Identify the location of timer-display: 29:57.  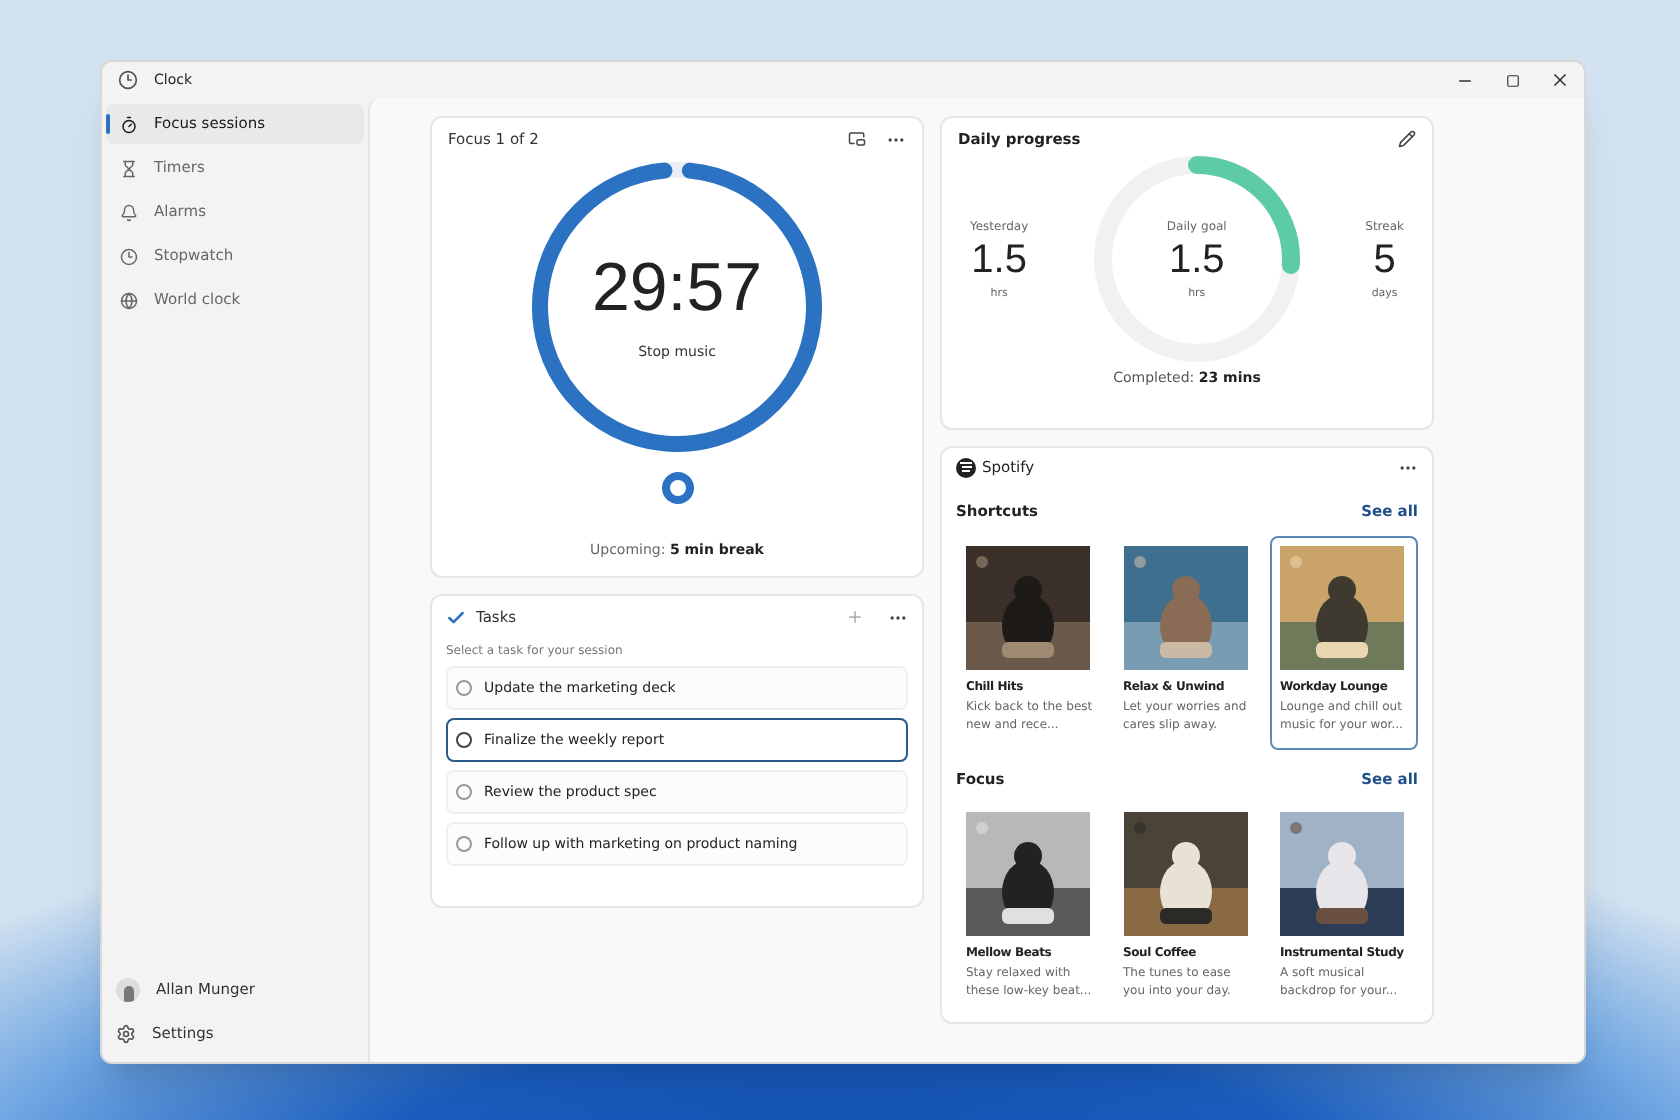
(677, 287).